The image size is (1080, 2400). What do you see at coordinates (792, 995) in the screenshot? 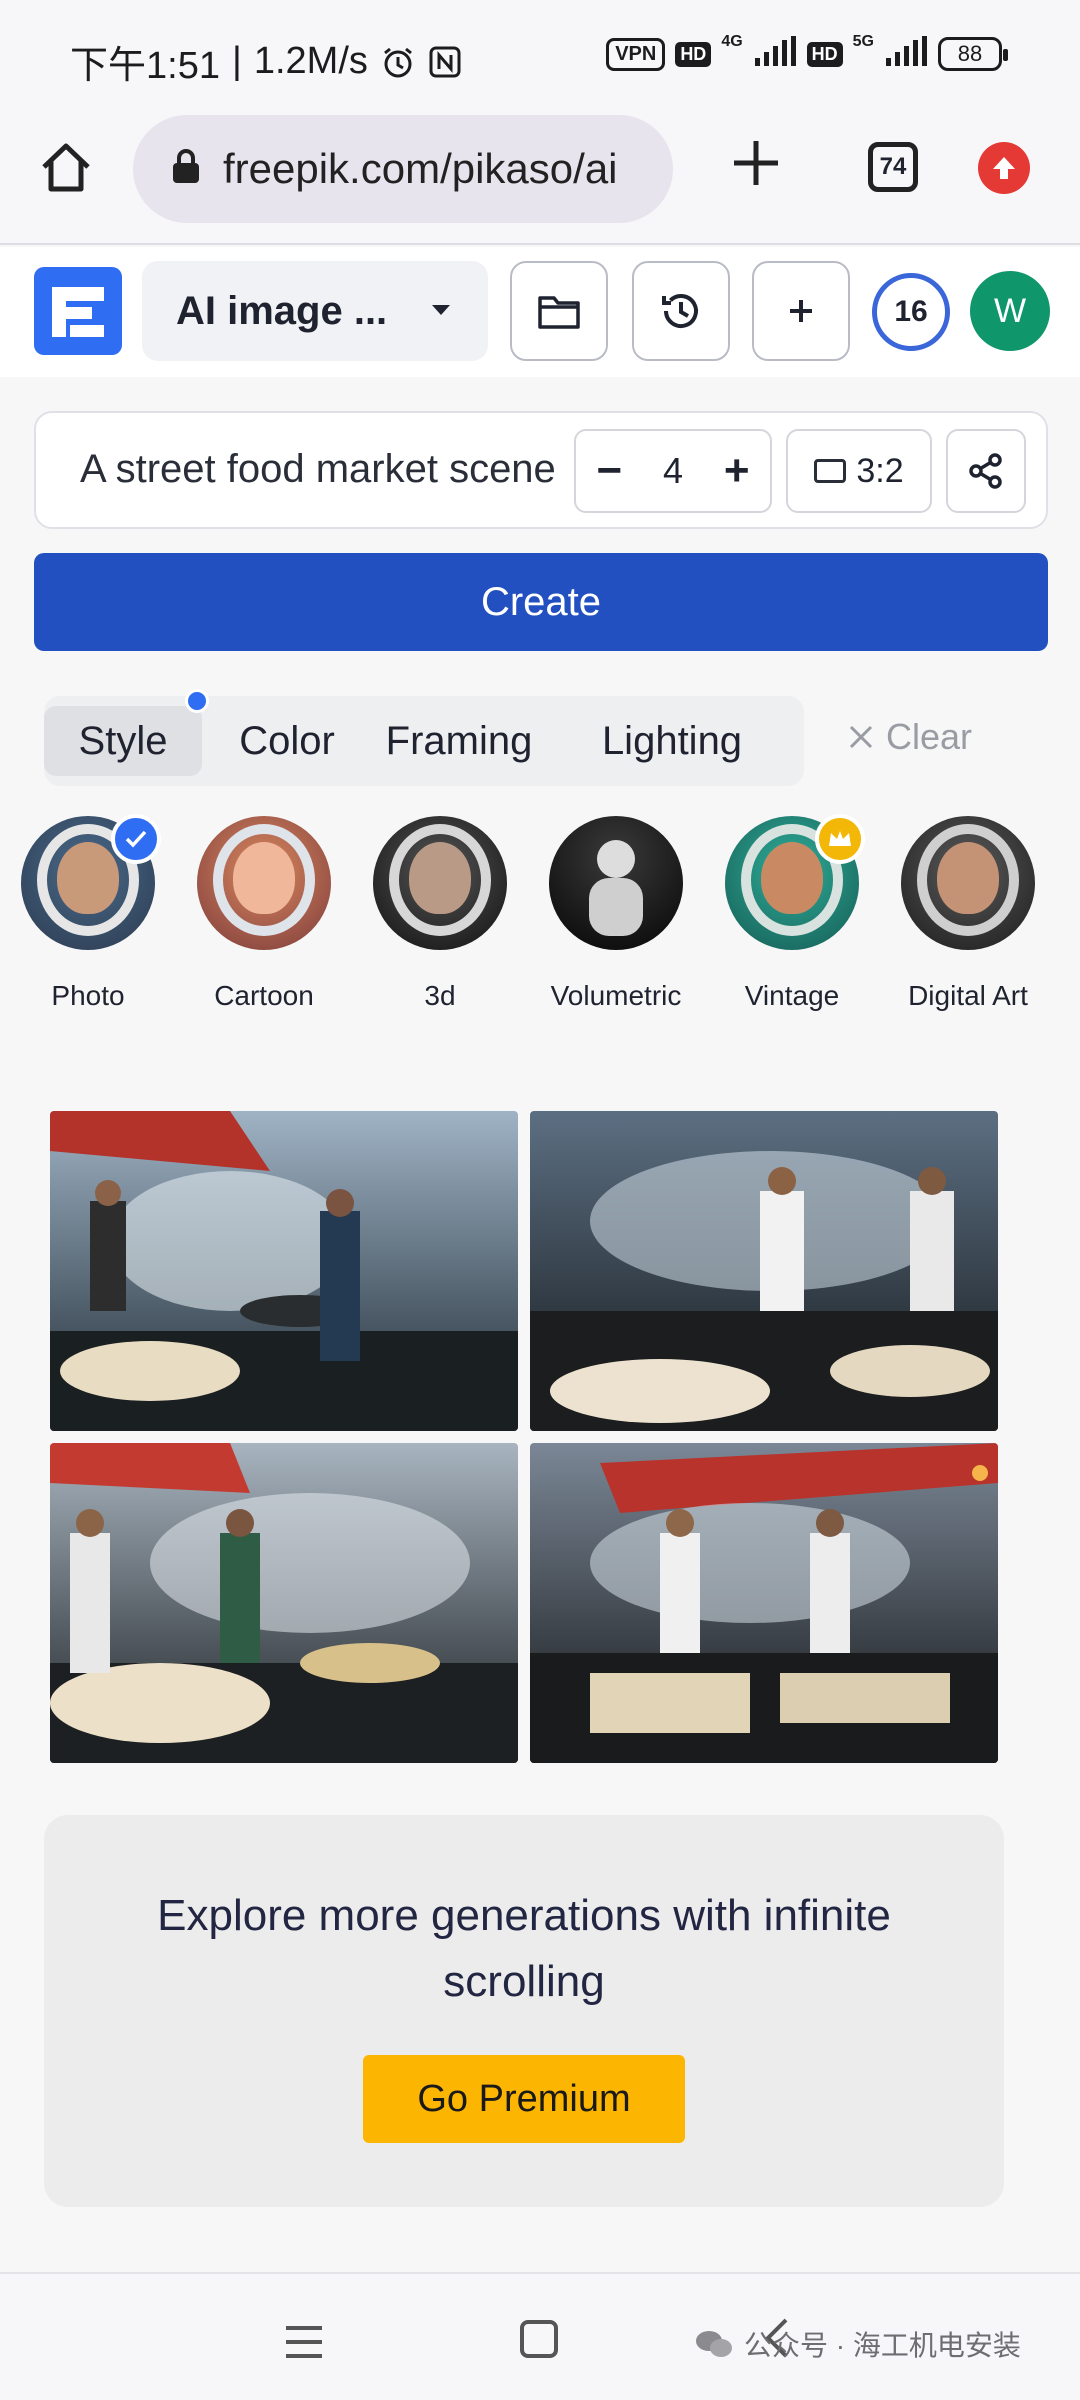
I see `style-label: Vintage` at bounding box center [792, 995].